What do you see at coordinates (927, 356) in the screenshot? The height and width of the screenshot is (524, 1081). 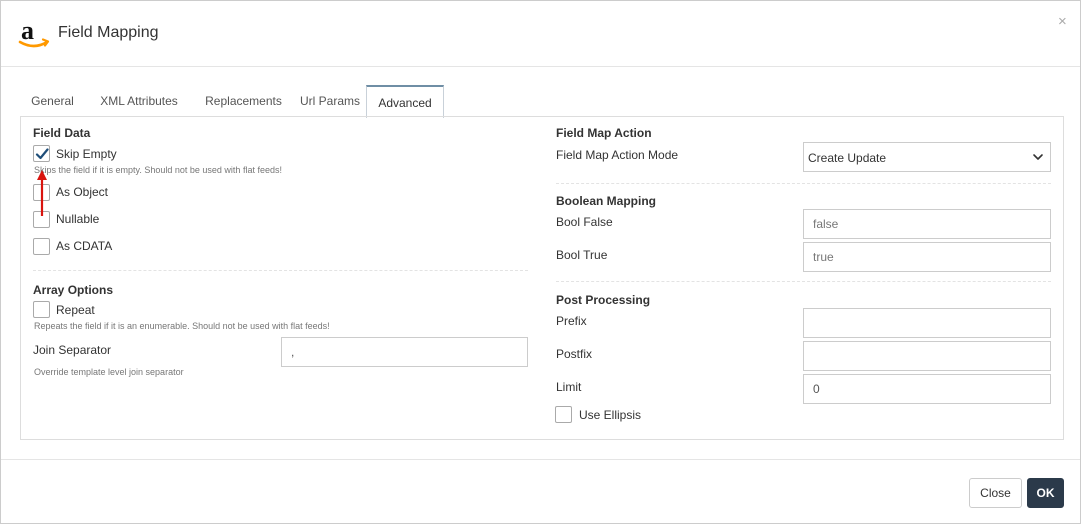 I see `postfix-input` at bounding box center [927, 356].